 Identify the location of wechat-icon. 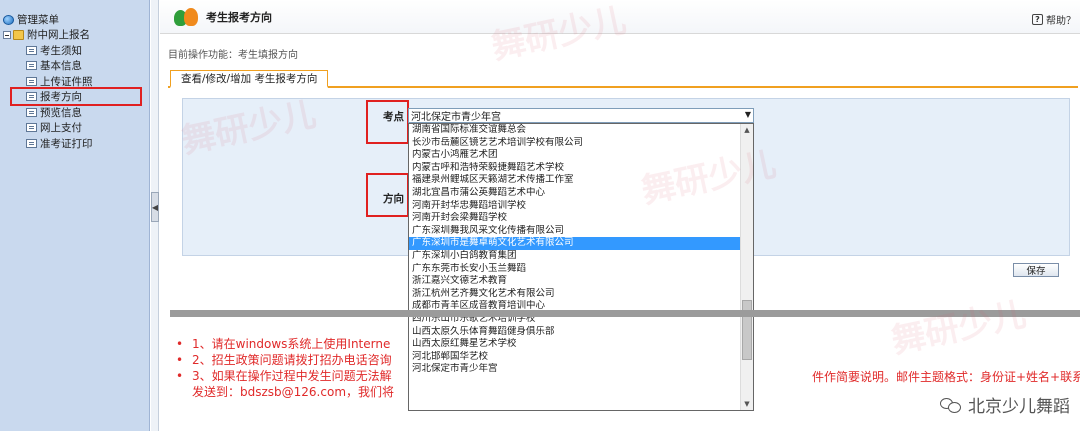
(951, 405).